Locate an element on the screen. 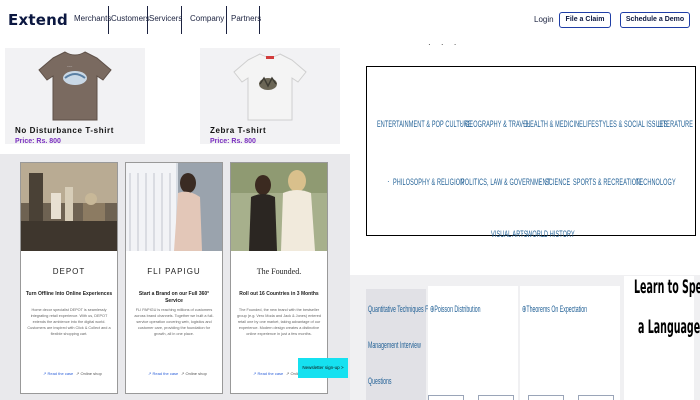  product-card: Zebra T-shirt Price: Rs. 800 is located at coordinates (270, 96).